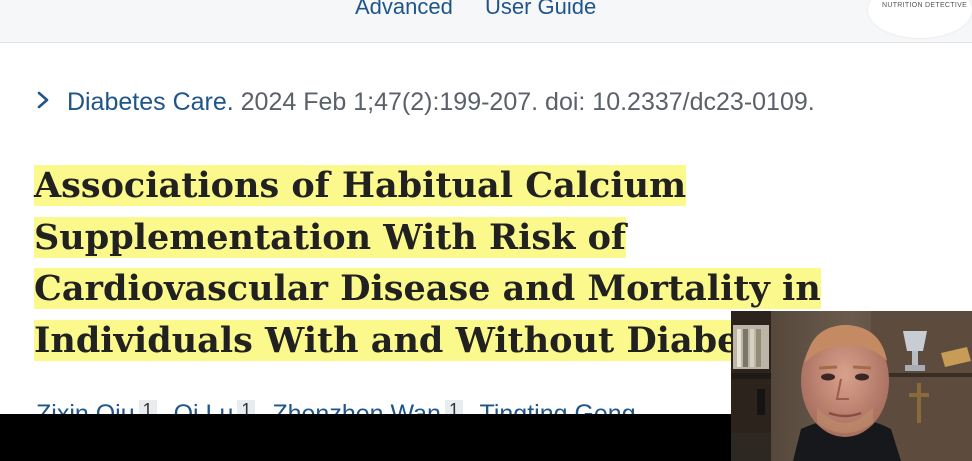  I want to click on logo-text: NUTRITION DETECTIVE, so click(925, 5).